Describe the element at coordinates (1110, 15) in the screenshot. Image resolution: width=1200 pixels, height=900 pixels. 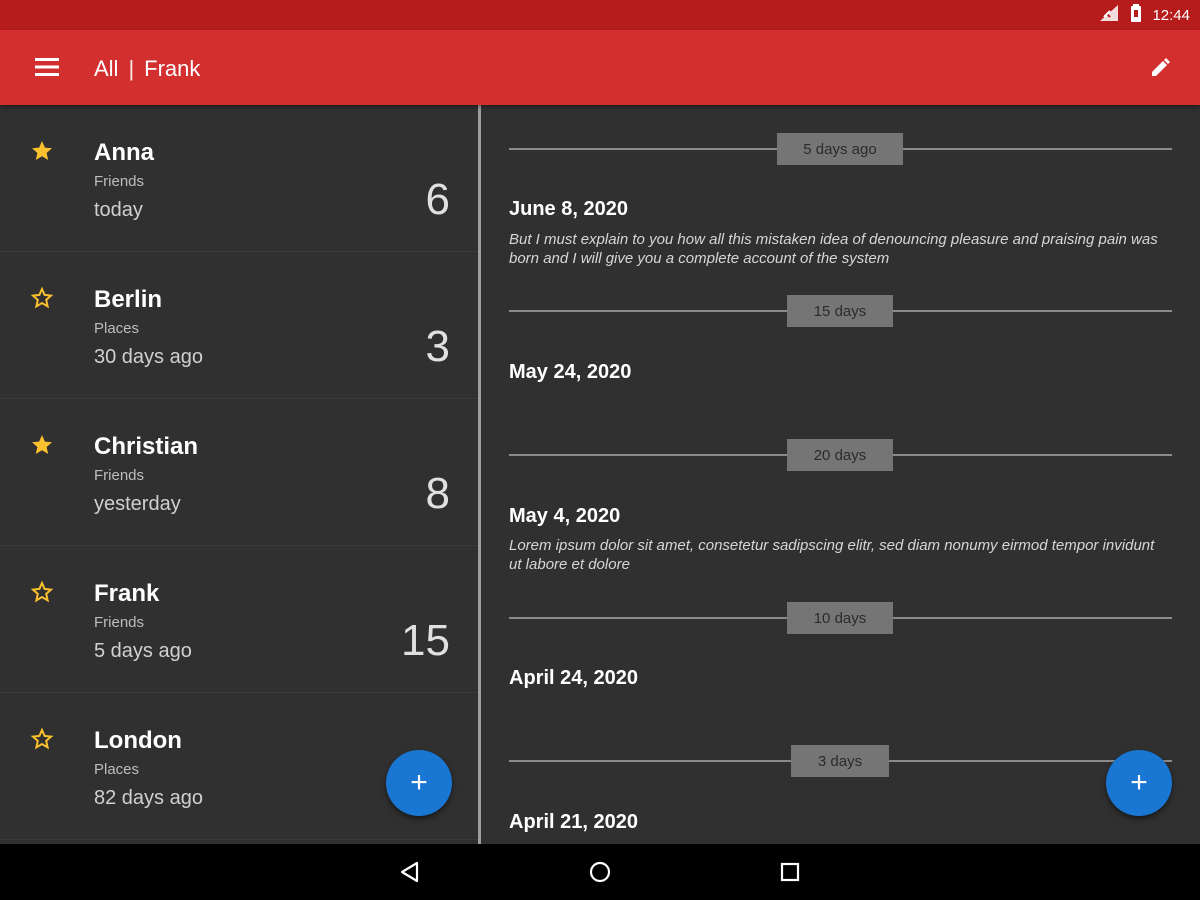
I see `signal-icon` at that location.